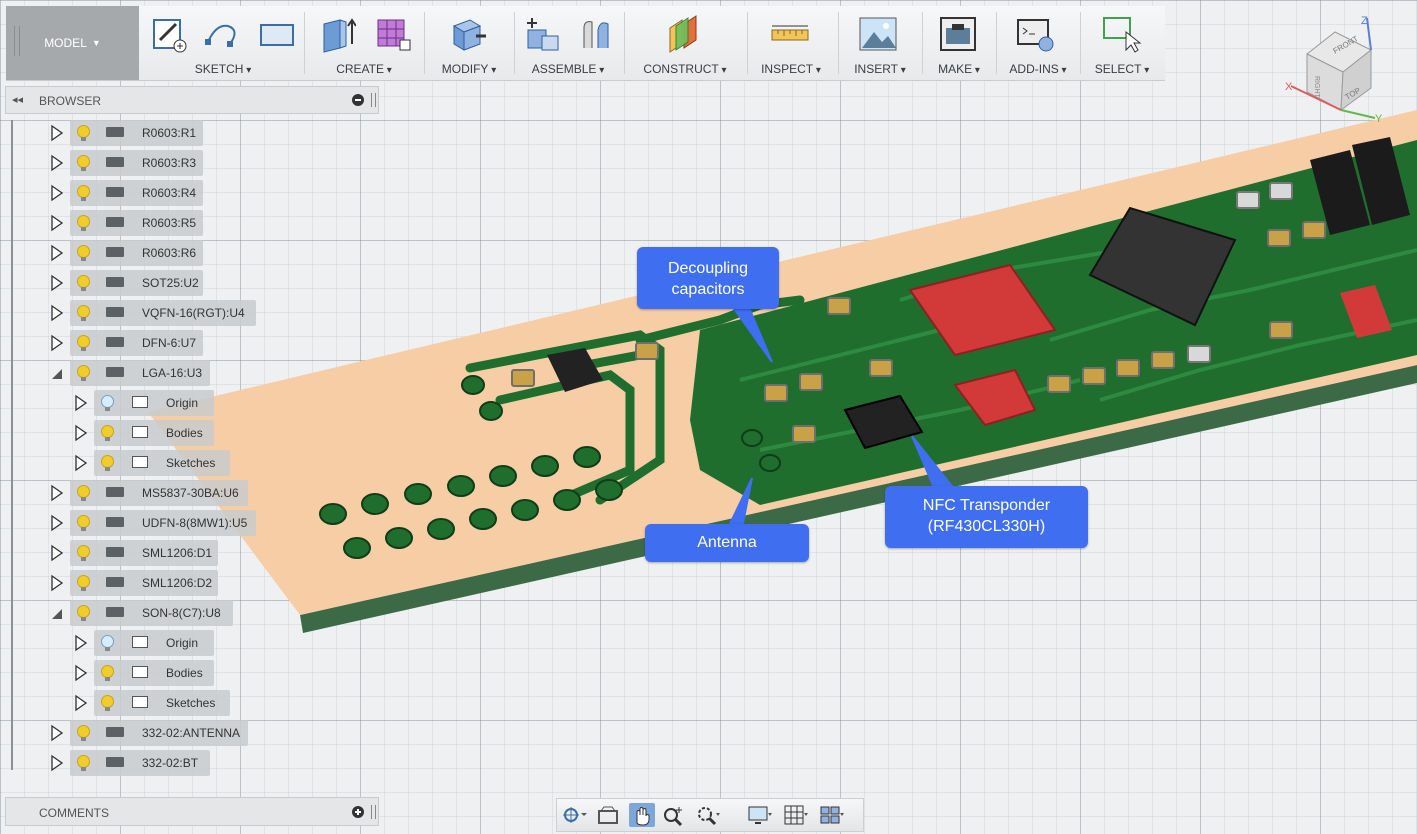 The width and height of the screenshot is (1417, 834). I want to click on orbit-icon, so click(574, 815).